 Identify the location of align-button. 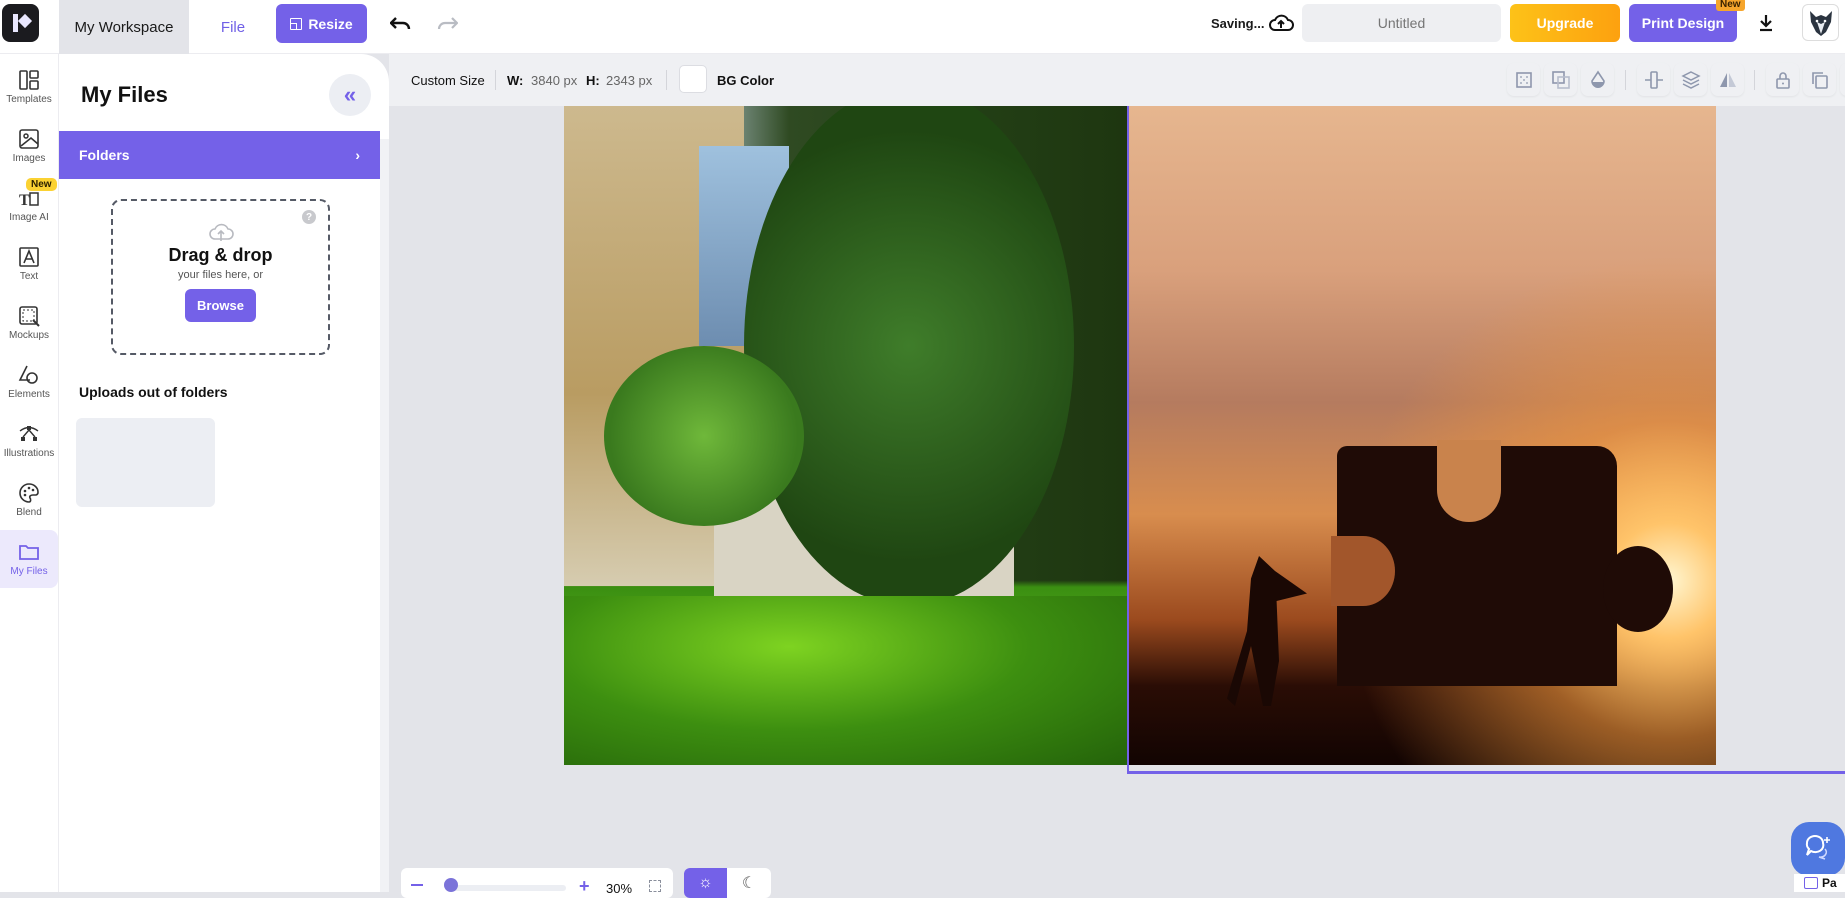
(1653, 79).